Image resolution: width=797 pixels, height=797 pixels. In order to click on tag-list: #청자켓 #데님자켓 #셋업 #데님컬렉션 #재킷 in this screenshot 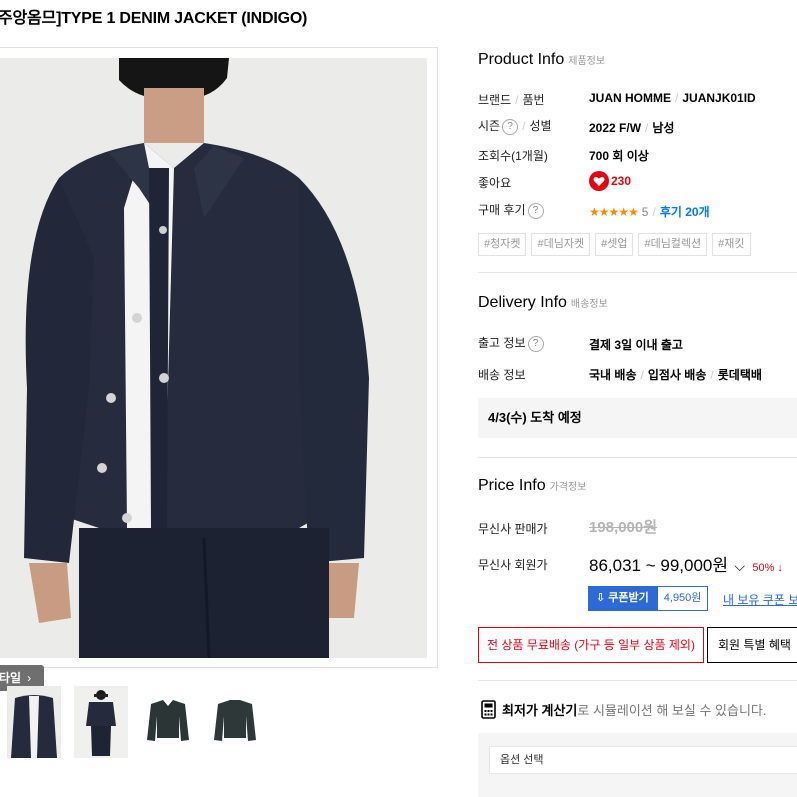, I will do `click(614, 244)`.